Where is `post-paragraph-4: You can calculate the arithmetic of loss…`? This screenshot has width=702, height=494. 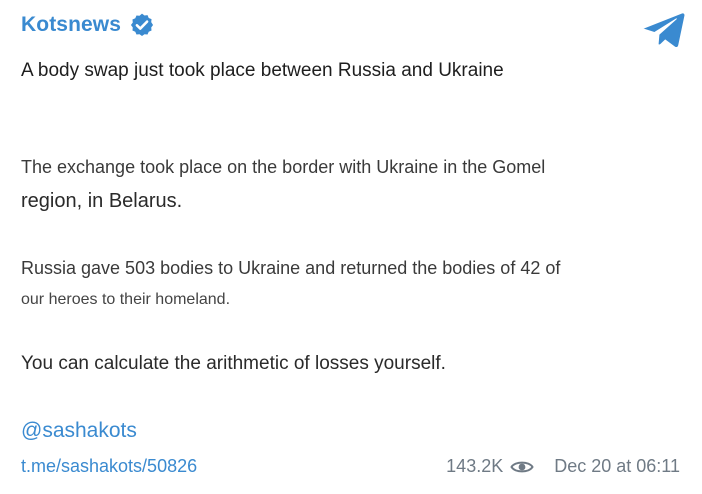
post-paragraph-4: You can calculate the arithmetic of loss… is located at coordinates (233, 363).